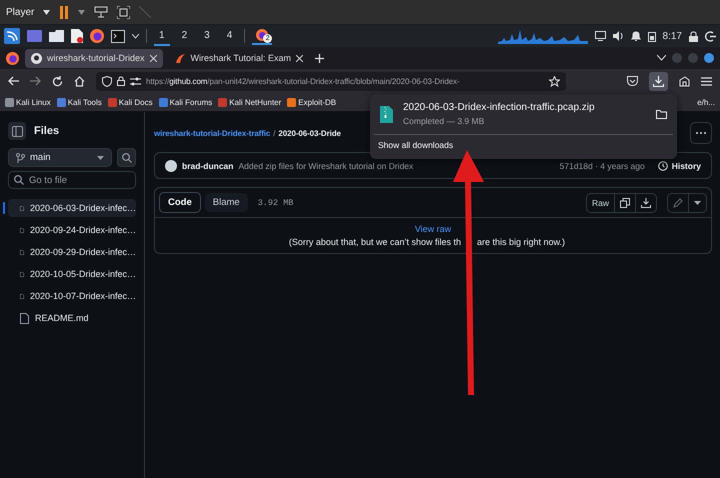 The height and width of the screenshot is (478, 720). Describe the element at coordinates (101, 12) in the screenshot. I see `network-icon` at that location.